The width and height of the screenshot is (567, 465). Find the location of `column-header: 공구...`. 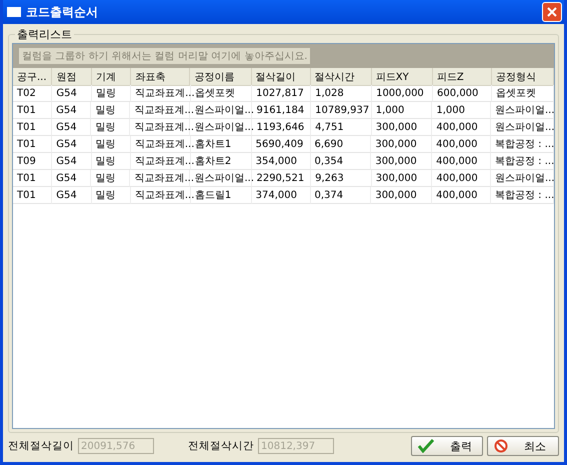

column-header: 공구... is located at coordinates (32, 77).